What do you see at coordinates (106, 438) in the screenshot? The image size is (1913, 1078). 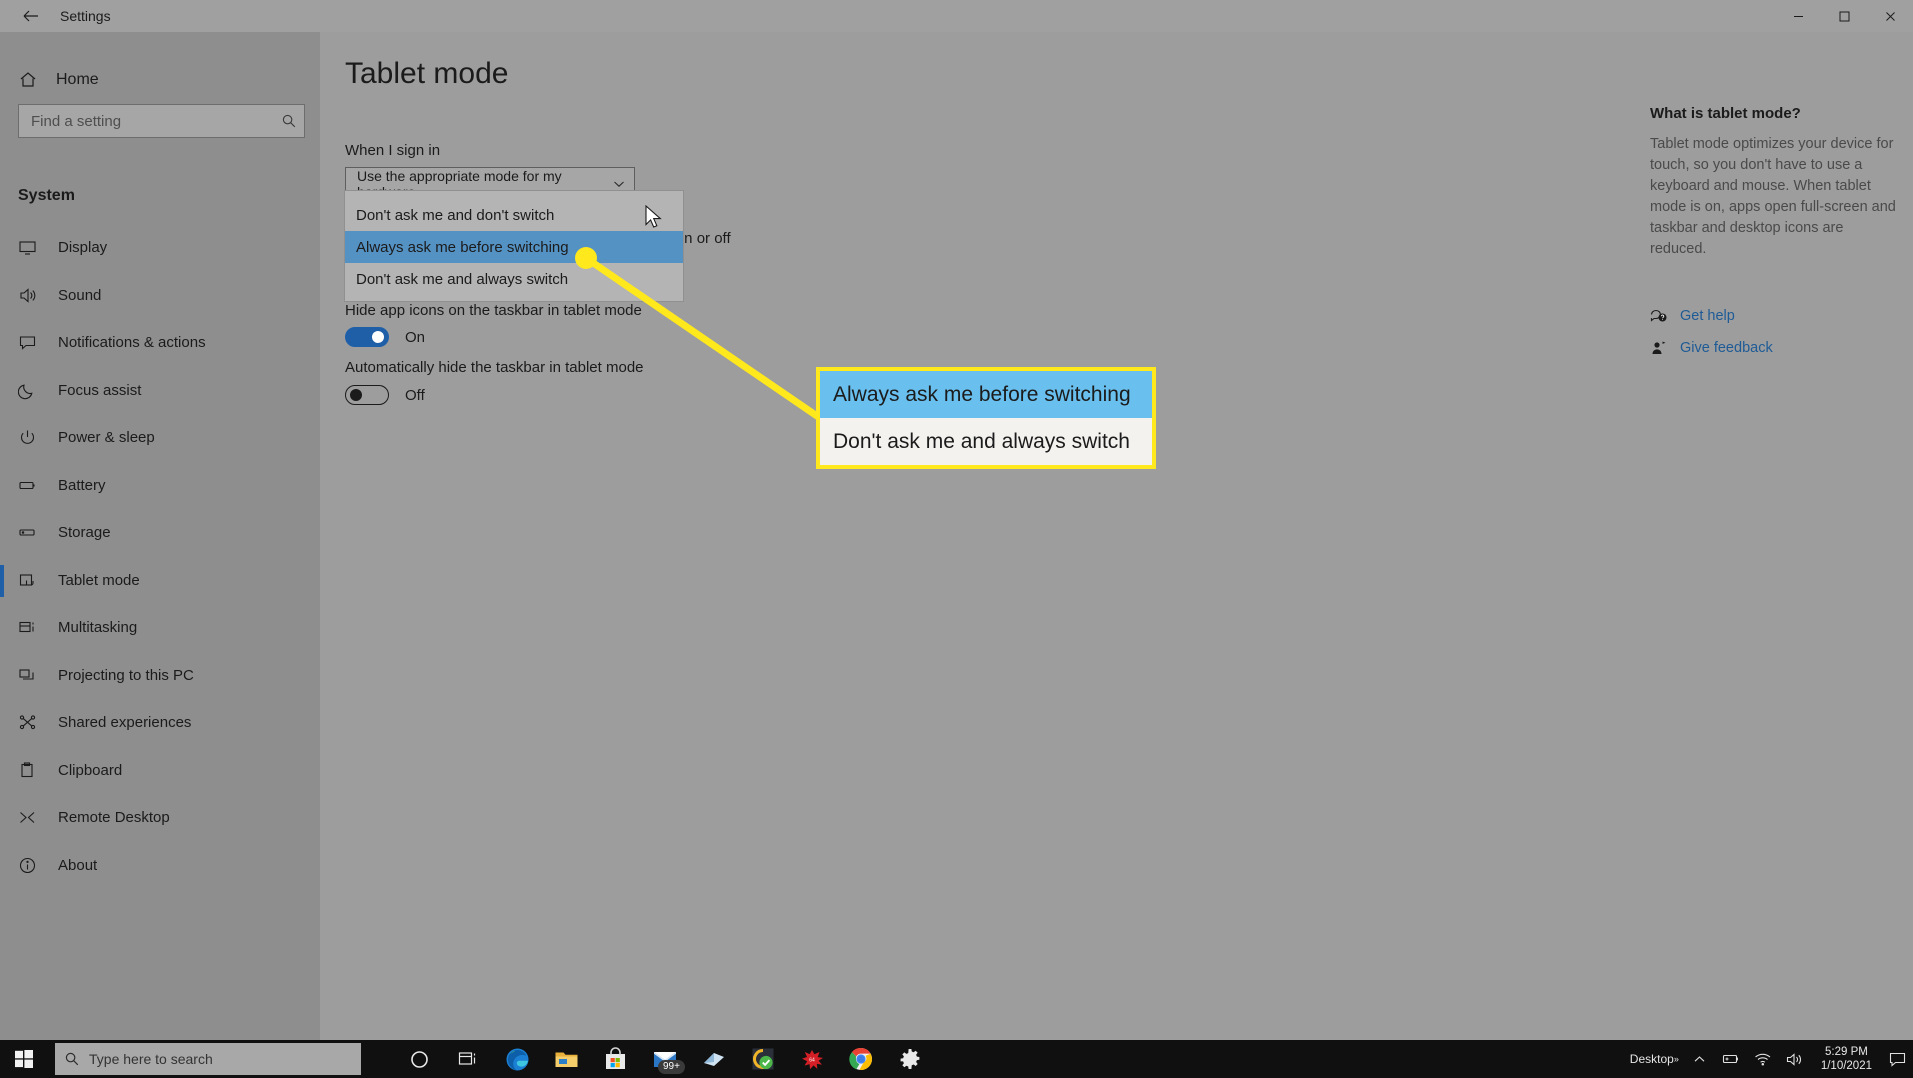 I see `sidebar-item-label: Power & sleep` at bounding box center [106, 438].